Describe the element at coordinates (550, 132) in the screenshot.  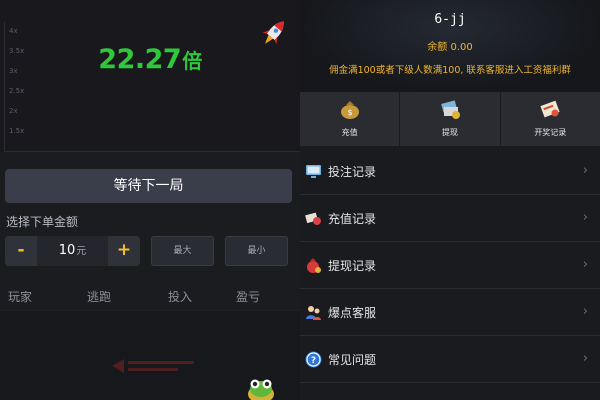
I see `quick-action-label: 开奖记录` at that location.